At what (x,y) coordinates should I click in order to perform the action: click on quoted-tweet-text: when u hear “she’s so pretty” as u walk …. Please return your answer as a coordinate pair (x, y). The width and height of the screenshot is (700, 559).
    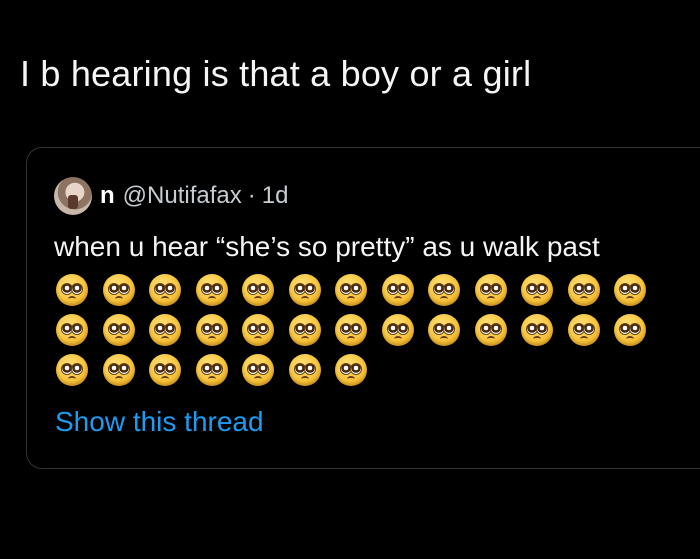
    Looking at the image, I should click on (327, 246).